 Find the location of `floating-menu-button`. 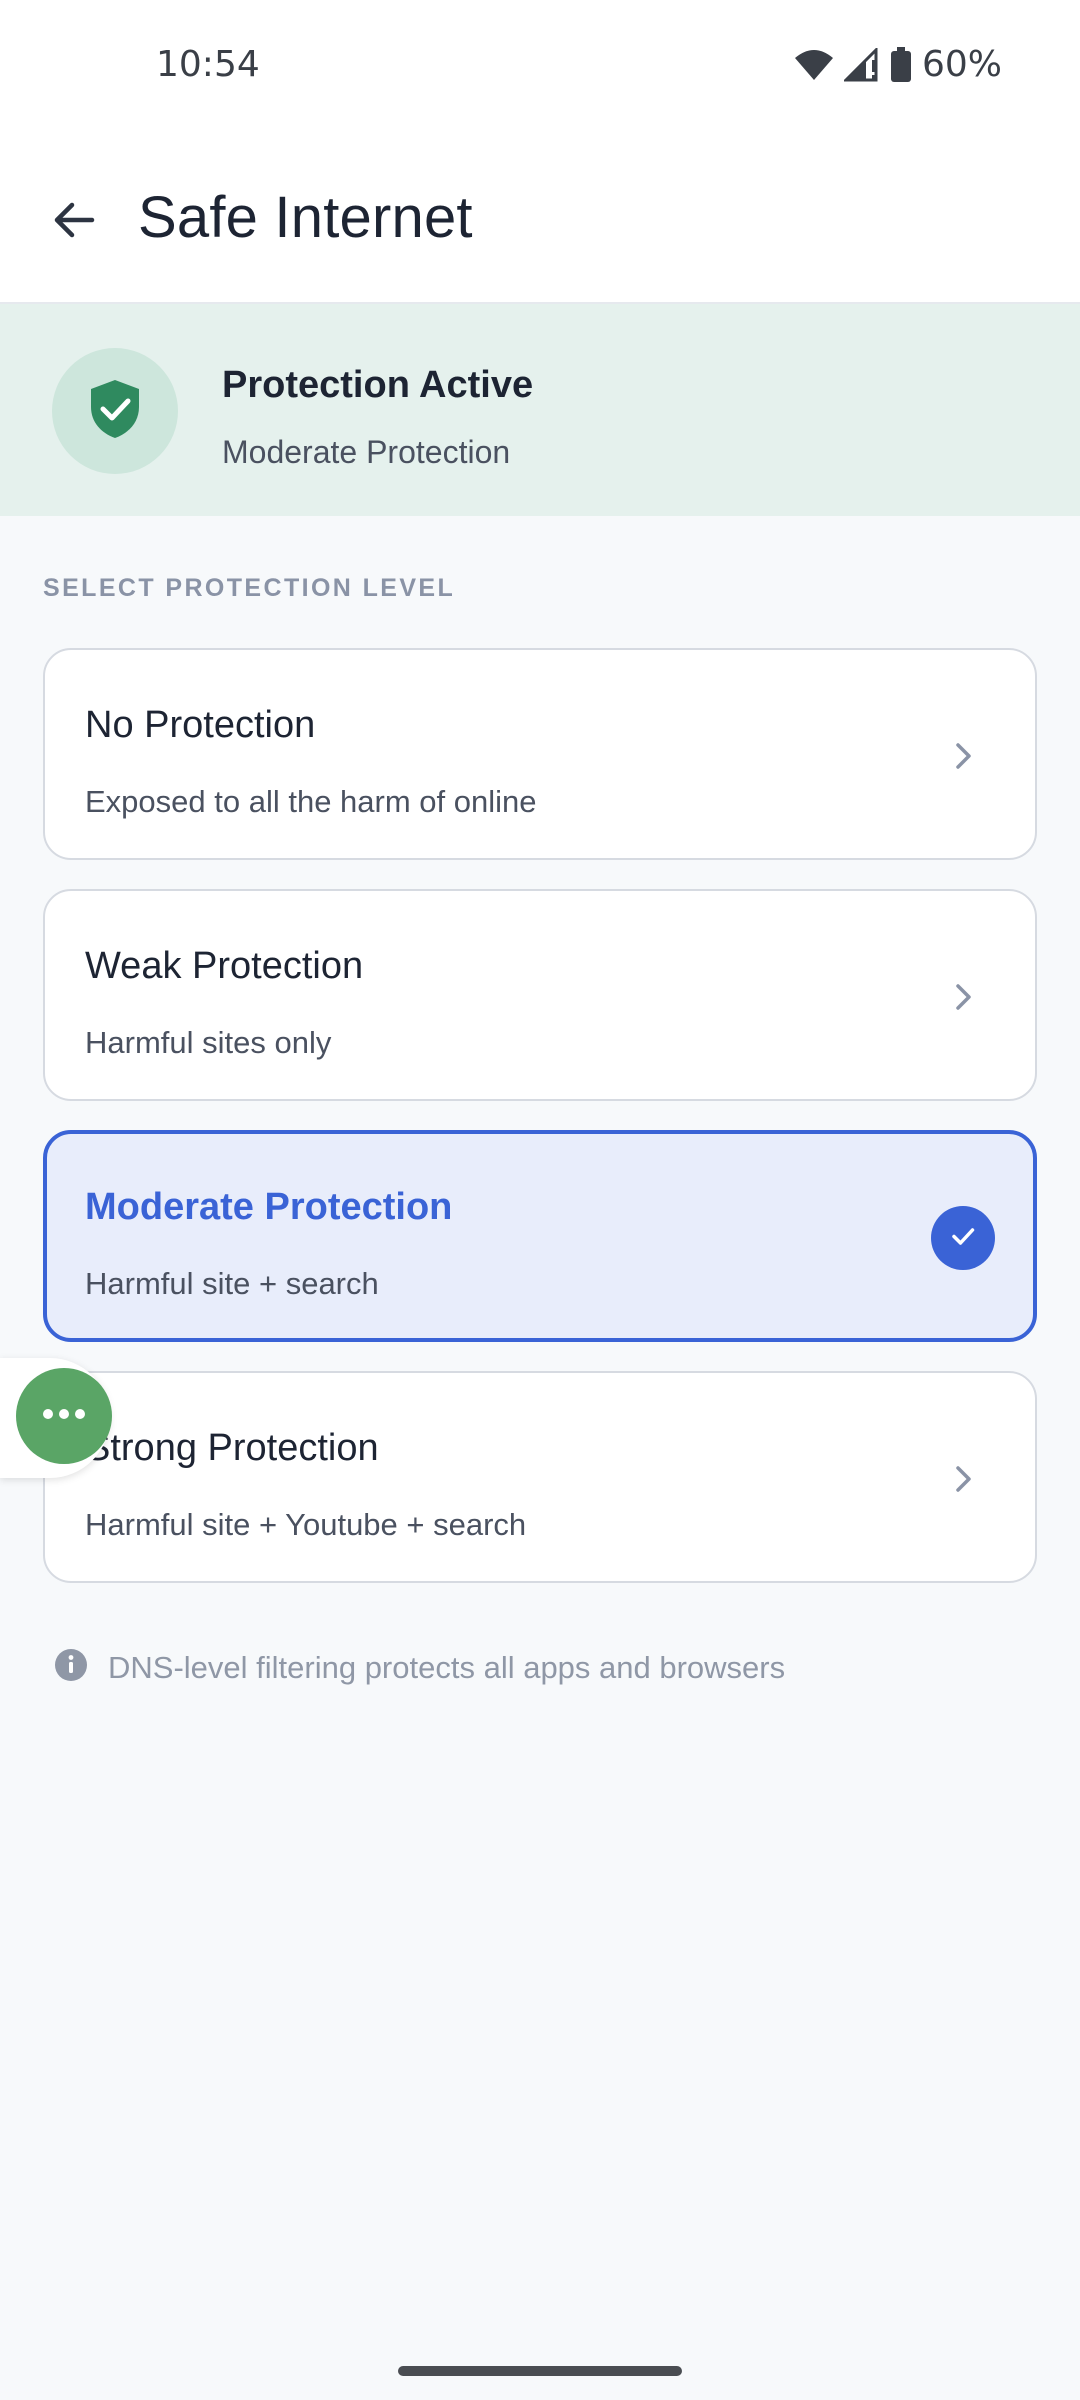

floating-menu-button is located at coordinates (64, 1416).